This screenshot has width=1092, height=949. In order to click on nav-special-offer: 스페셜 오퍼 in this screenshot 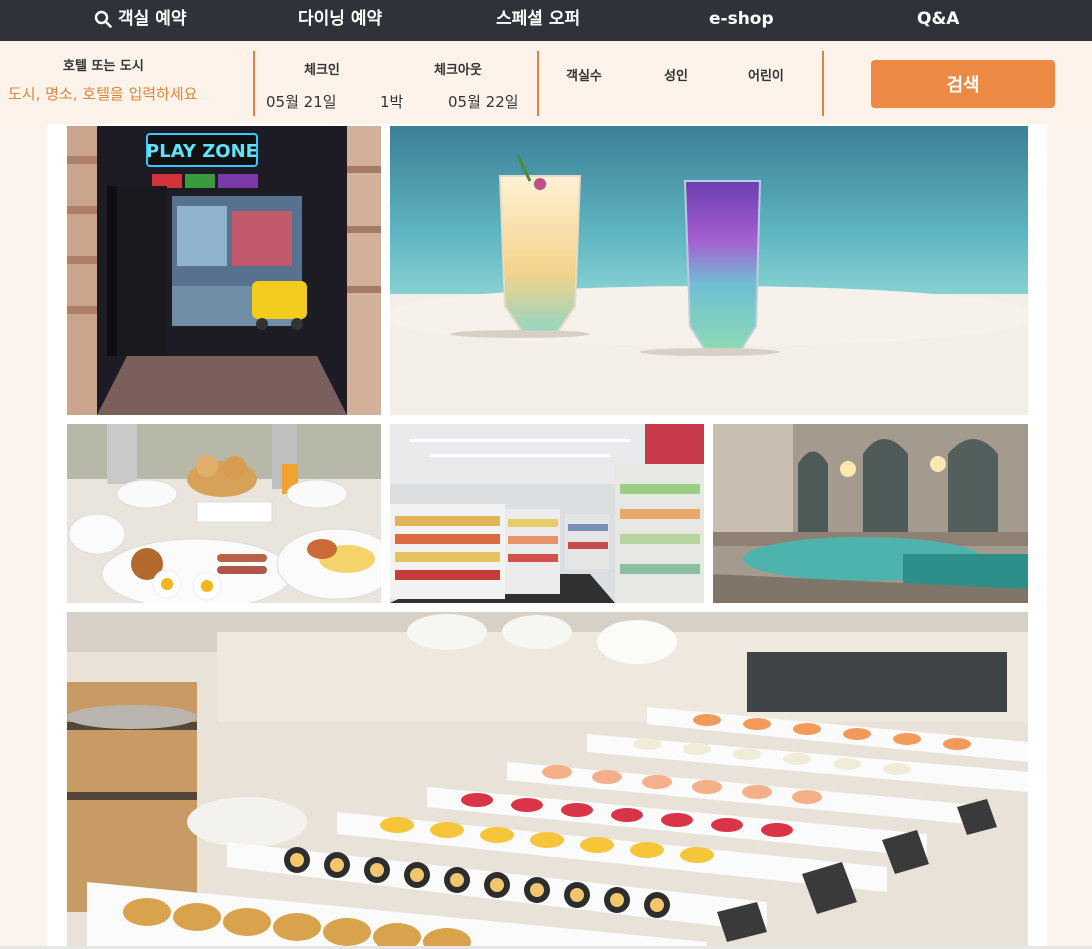, I will do `click(538, 20)`.